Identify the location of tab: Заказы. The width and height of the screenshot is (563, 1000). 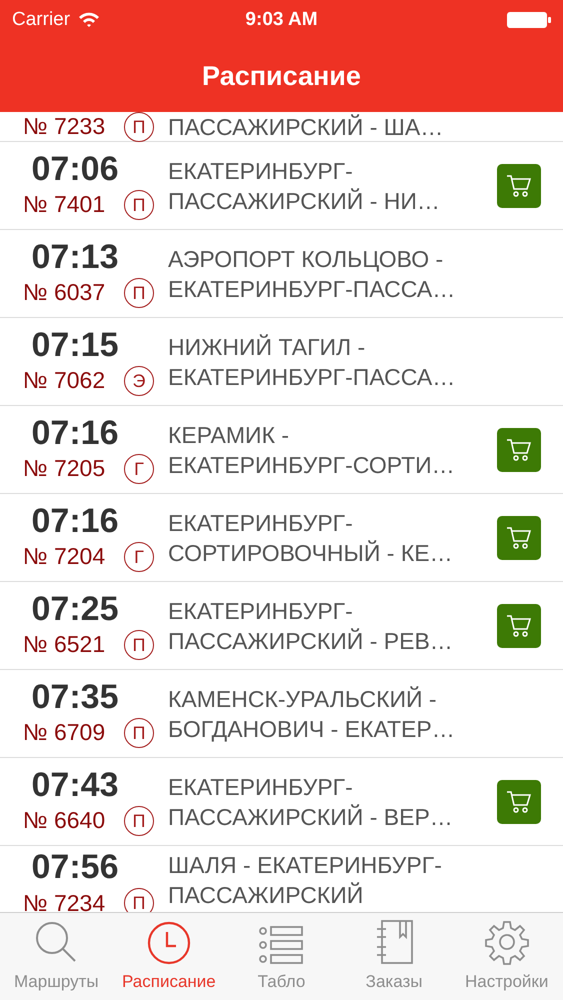
(394, 956).